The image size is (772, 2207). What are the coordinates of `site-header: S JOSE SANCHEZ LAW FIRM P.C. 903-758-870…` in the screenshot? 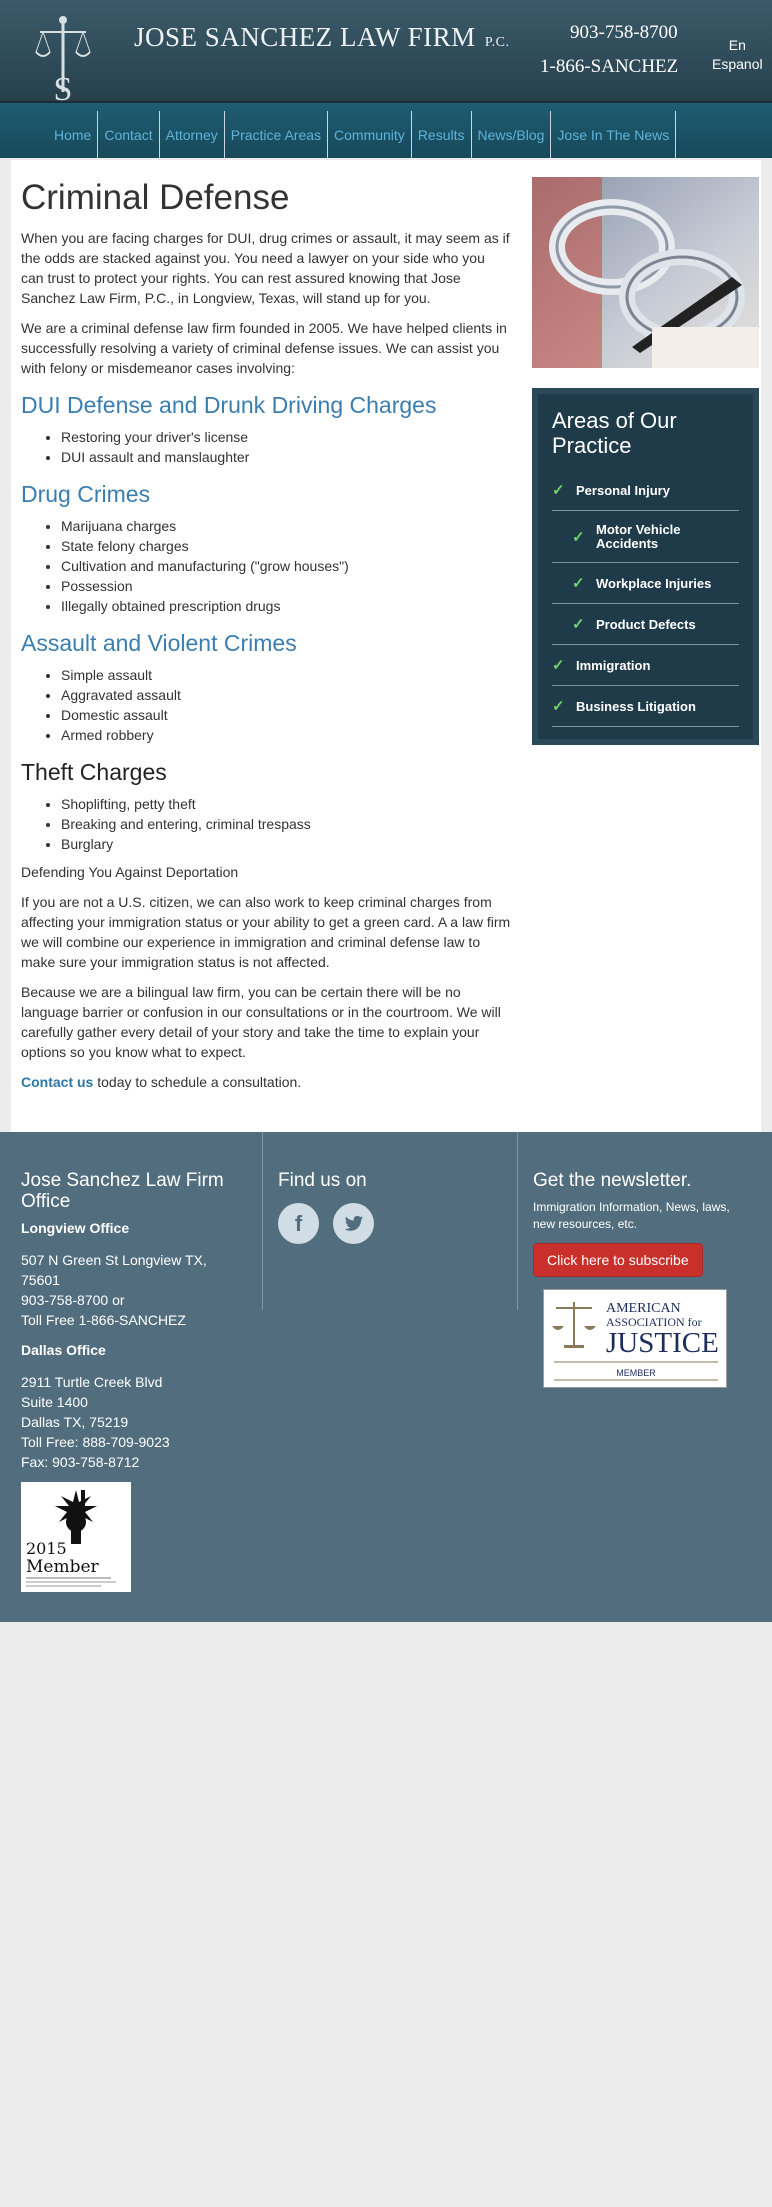 It's located at (386, 53).